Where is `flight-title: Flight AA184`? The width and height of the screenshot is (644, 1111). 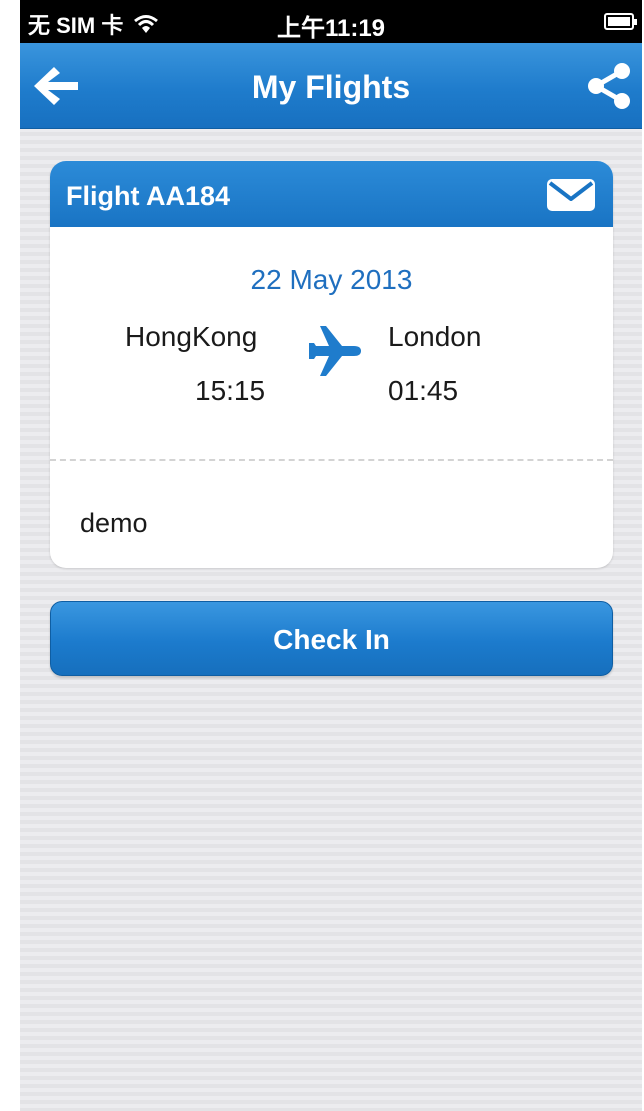
flight-title: Flight AA184 is located at coordinates (148, 196).